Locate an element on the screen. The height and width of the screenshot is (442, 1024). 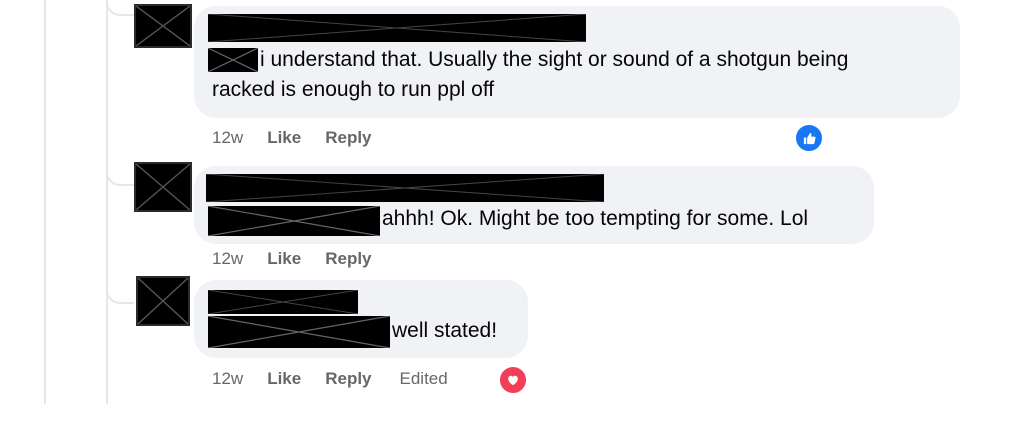
comment-actions: 12w Like Reply Edited is located at coordinates (330, 379).